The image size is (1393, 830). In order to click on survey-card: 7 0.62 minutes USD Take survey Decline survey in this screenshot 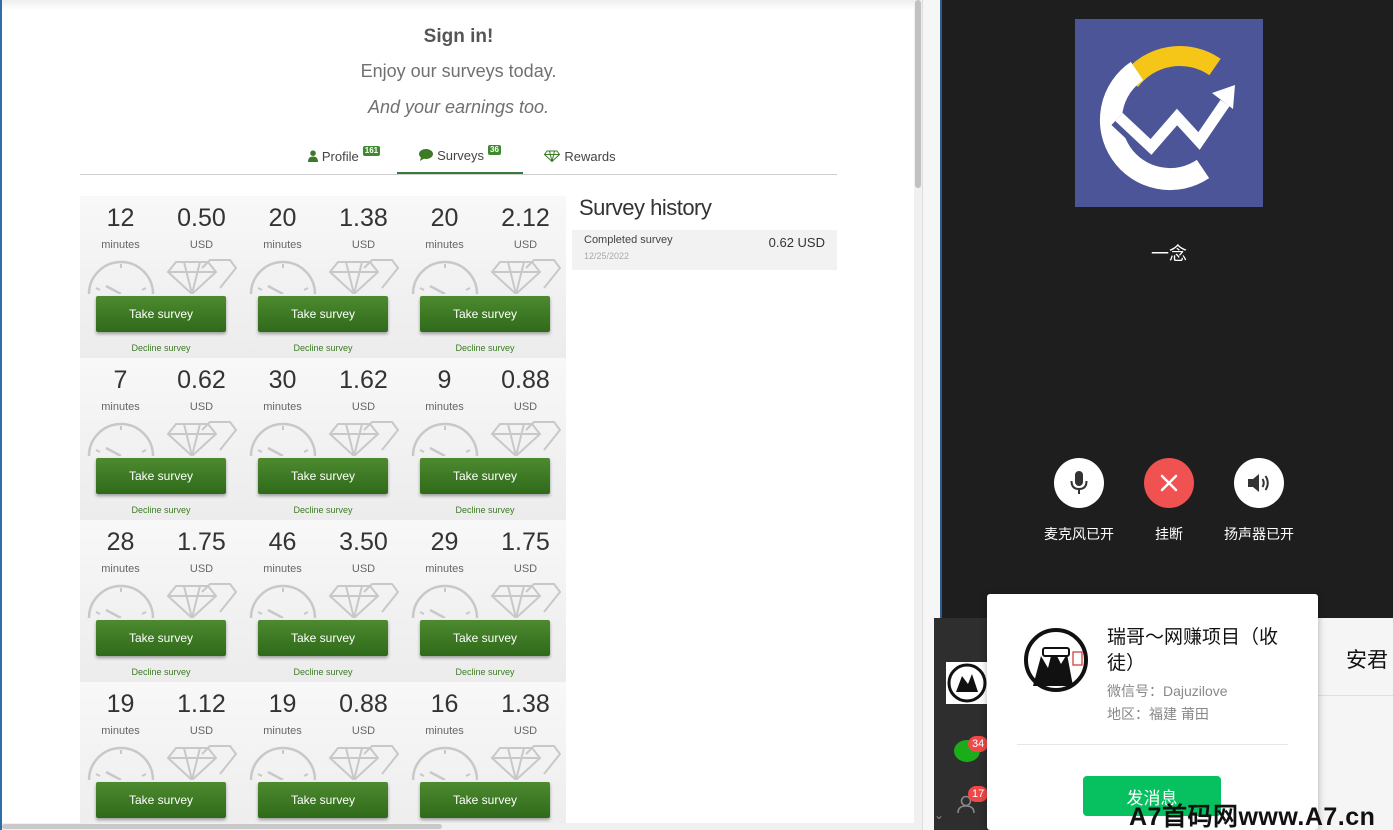, I will do `click(161, 439)`.